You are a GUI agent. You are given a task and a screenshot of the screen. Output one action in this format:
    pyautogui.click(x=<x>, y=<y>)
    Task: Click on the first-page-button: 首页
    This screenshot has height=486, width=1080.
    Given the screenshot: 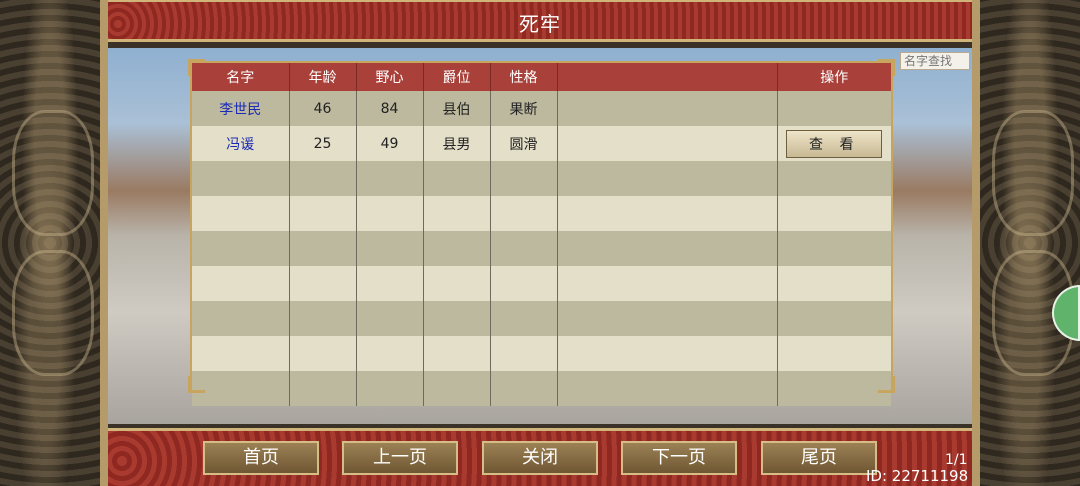 What is the action you would take?
    pyautogui.click(x=261, y=458)
    